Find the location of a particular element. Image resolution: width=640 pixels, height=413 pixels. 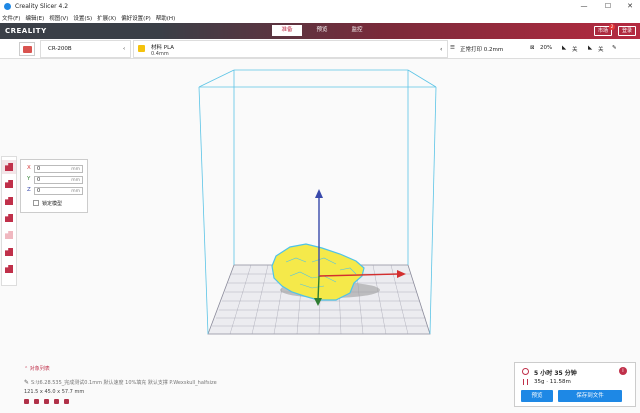

move-tool is located at coordinates (9, 167).